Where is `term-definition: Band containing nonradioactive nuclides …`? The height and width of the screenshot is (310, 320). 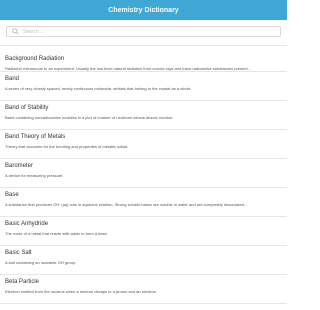
term-definition: Band containing nonradioactive nuclides … is located at coordinates (89, 117).